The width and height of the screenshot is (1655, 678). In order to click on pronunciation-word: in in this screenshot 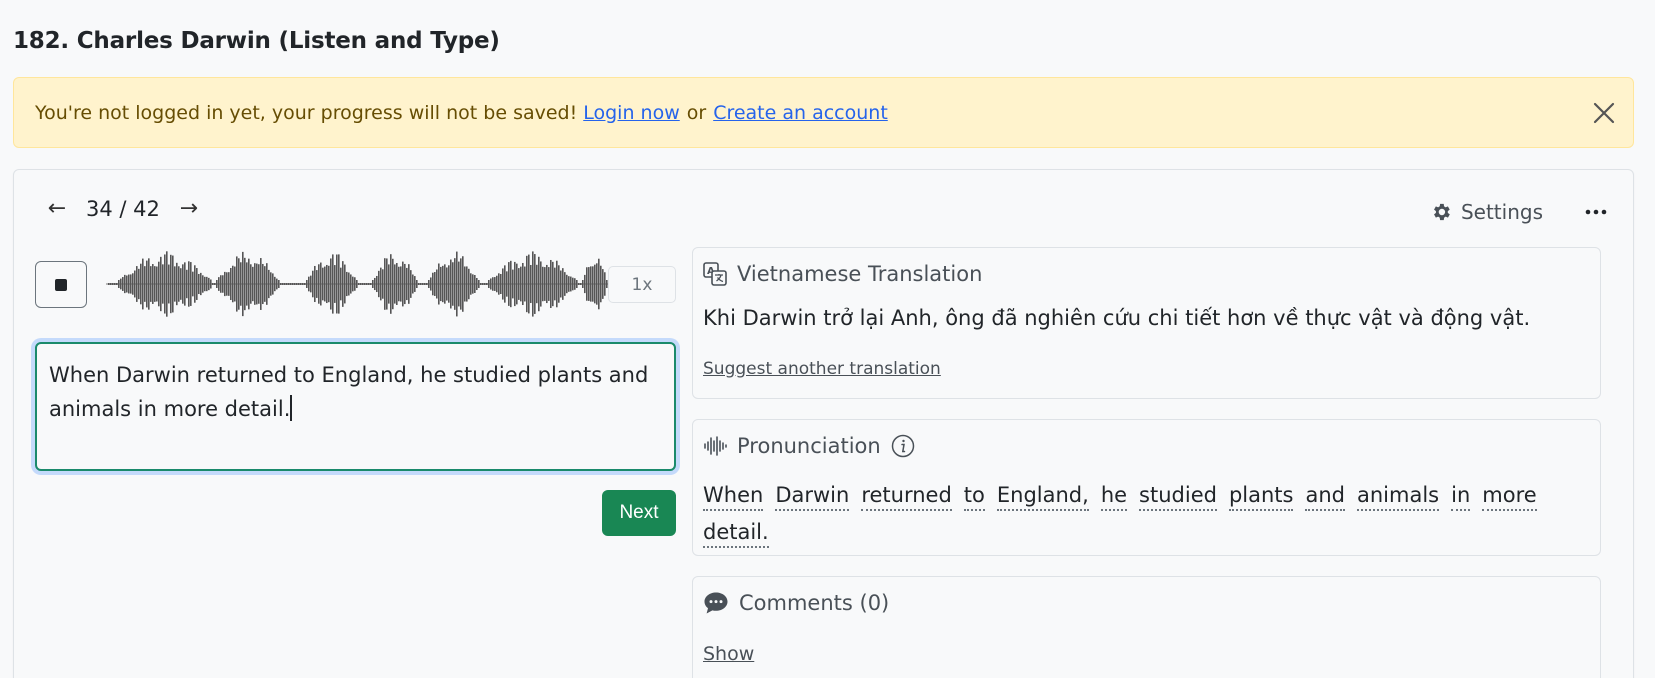, I will do `click(1461, 496)`.